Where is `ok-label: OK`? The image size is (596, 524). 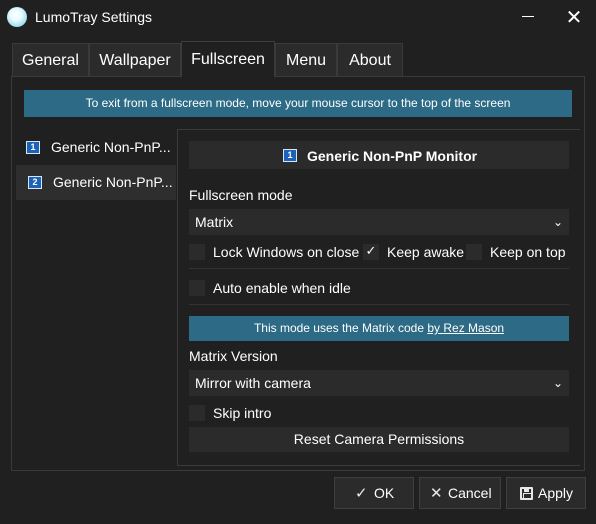 ok-label: OK is located at coordinates (384, 493).